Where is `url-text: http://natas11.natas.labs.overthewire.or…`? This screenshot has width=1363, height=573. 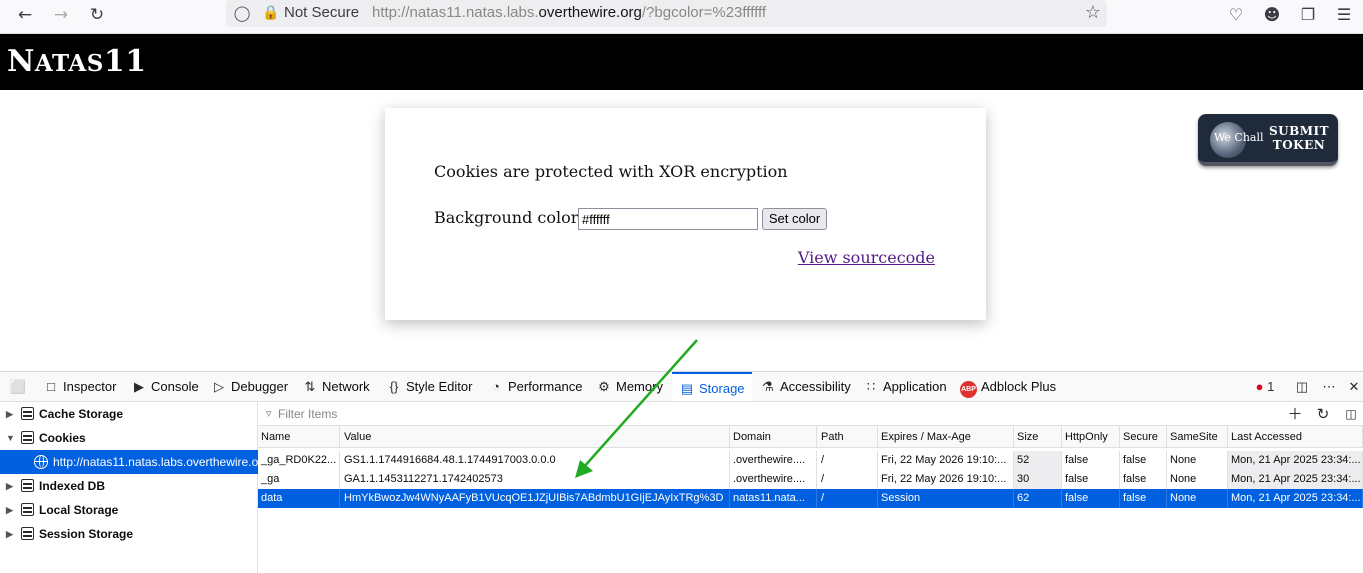
url-text: http://natas11.natas.labs.overthewire.or… is located at coordinates (569, 12).